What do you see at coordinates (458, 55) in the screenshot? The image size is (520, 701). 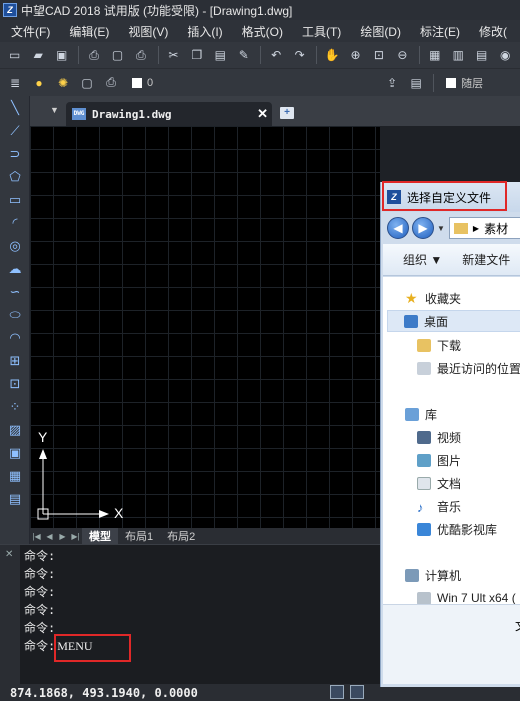 I see `design-center-icon: ▥` at bounding box center [458, 55].